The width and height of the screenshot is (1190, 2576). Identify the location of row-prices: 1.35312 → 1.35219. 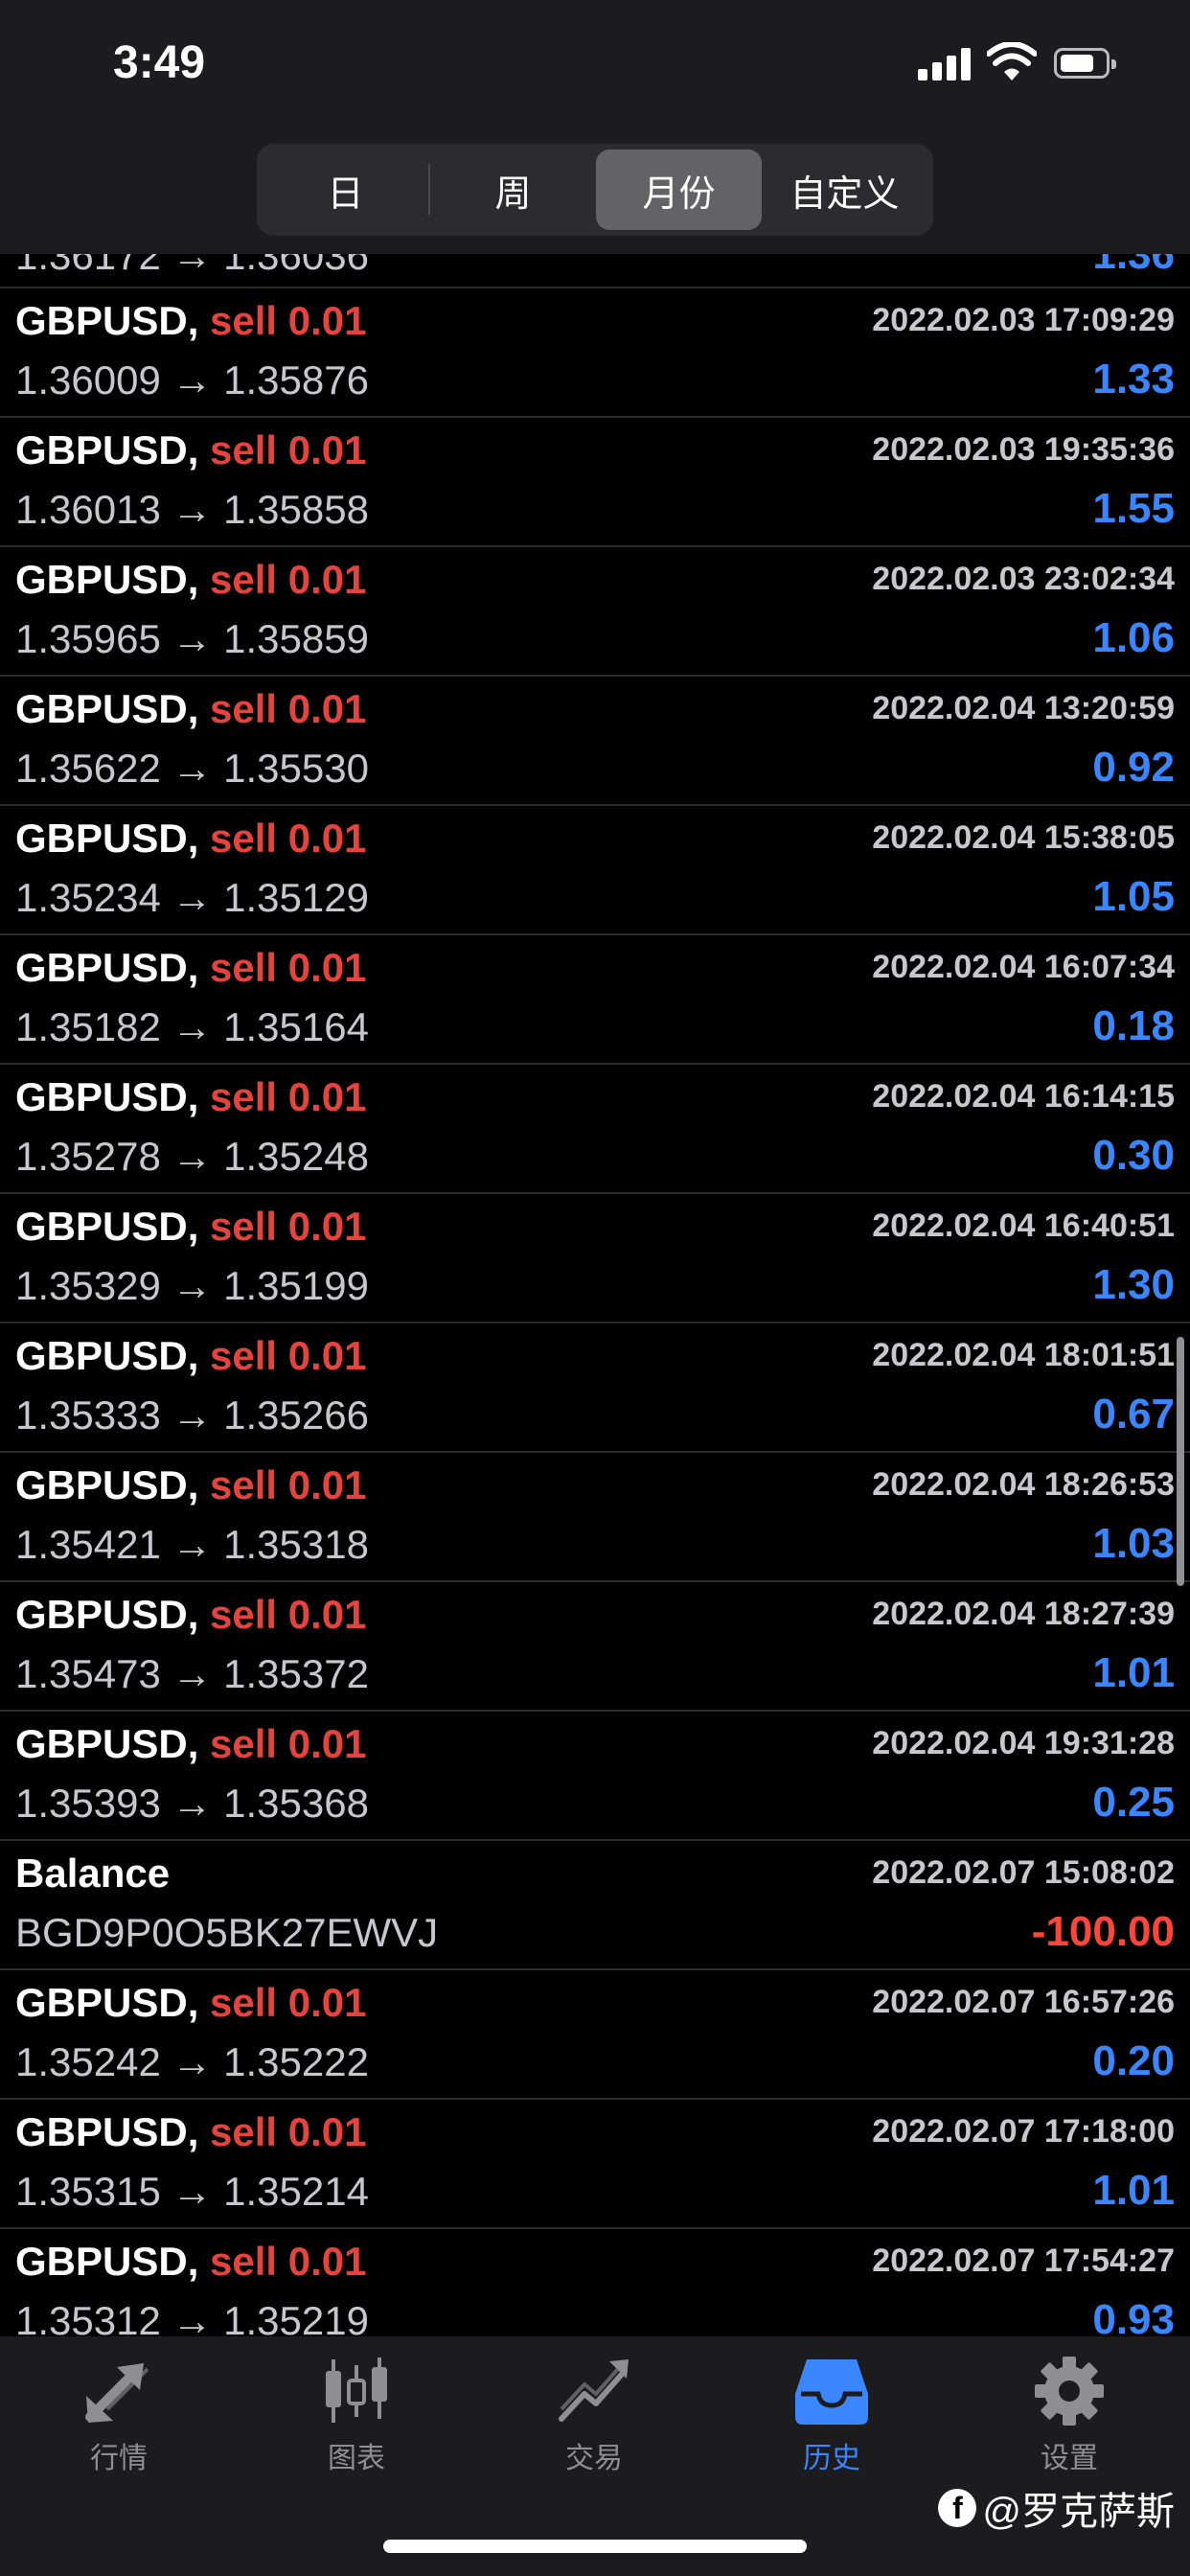
(192, 2317).